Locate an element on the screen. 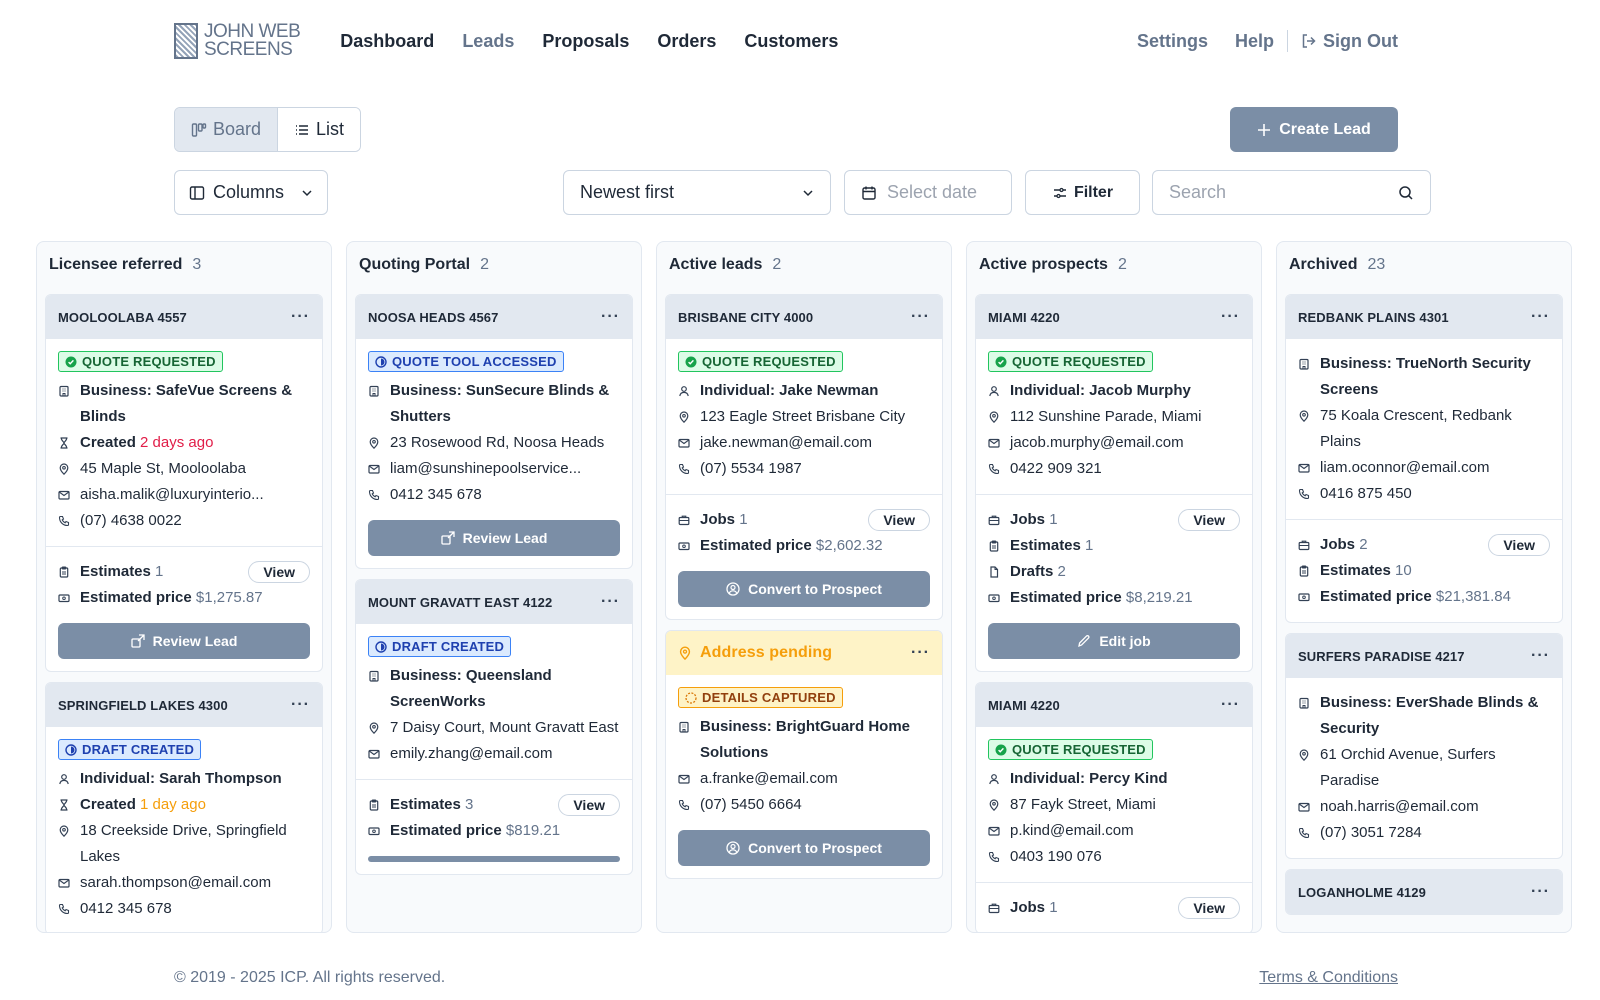  mail-icon is located at coordinates (684, 779).